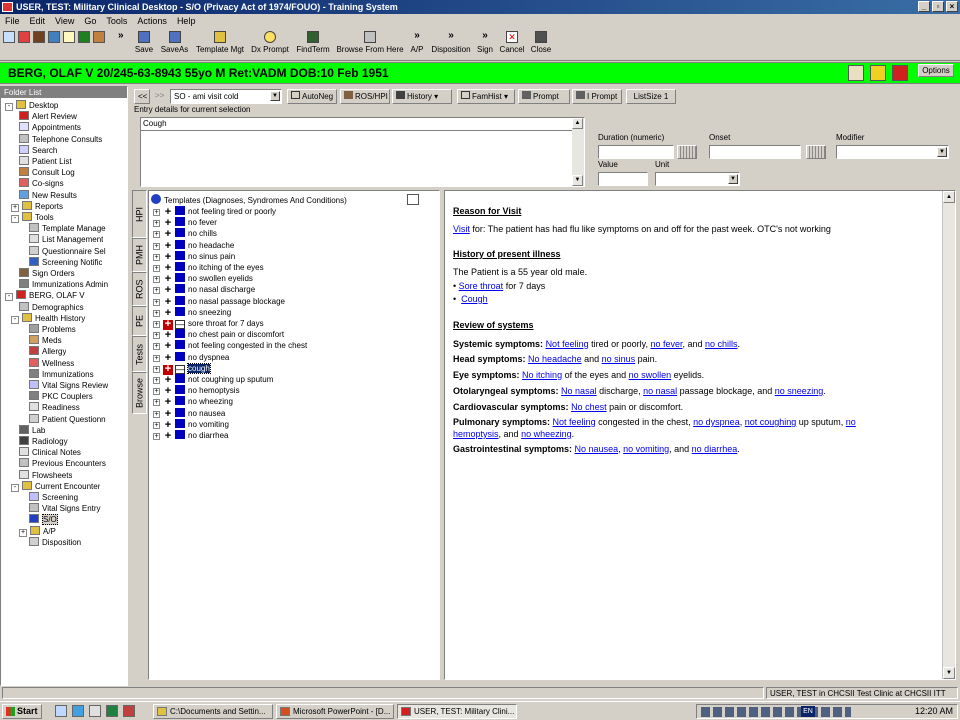  What do you see at coordinates (312, 96) in the screenshot?
I see `autoneg-button: AutoNeg` at bounding box center [312, 96].